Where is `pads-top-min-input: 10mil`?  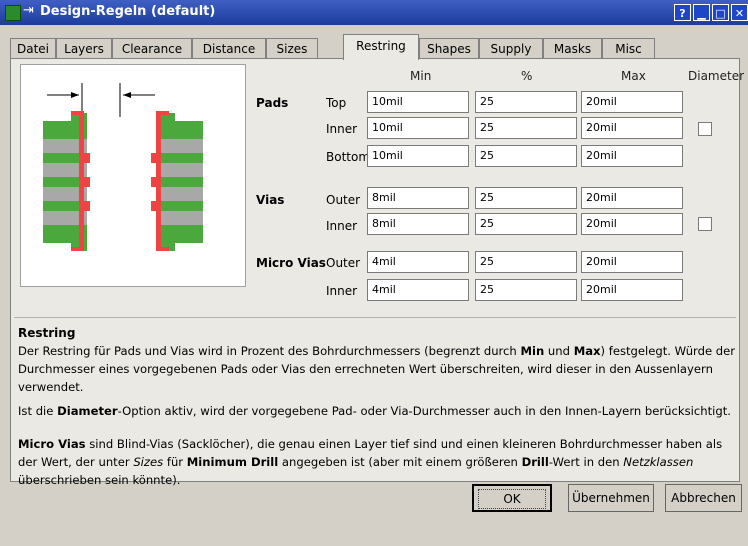 pads-top-min-input: 10mil is located at coordinates (418, 102).